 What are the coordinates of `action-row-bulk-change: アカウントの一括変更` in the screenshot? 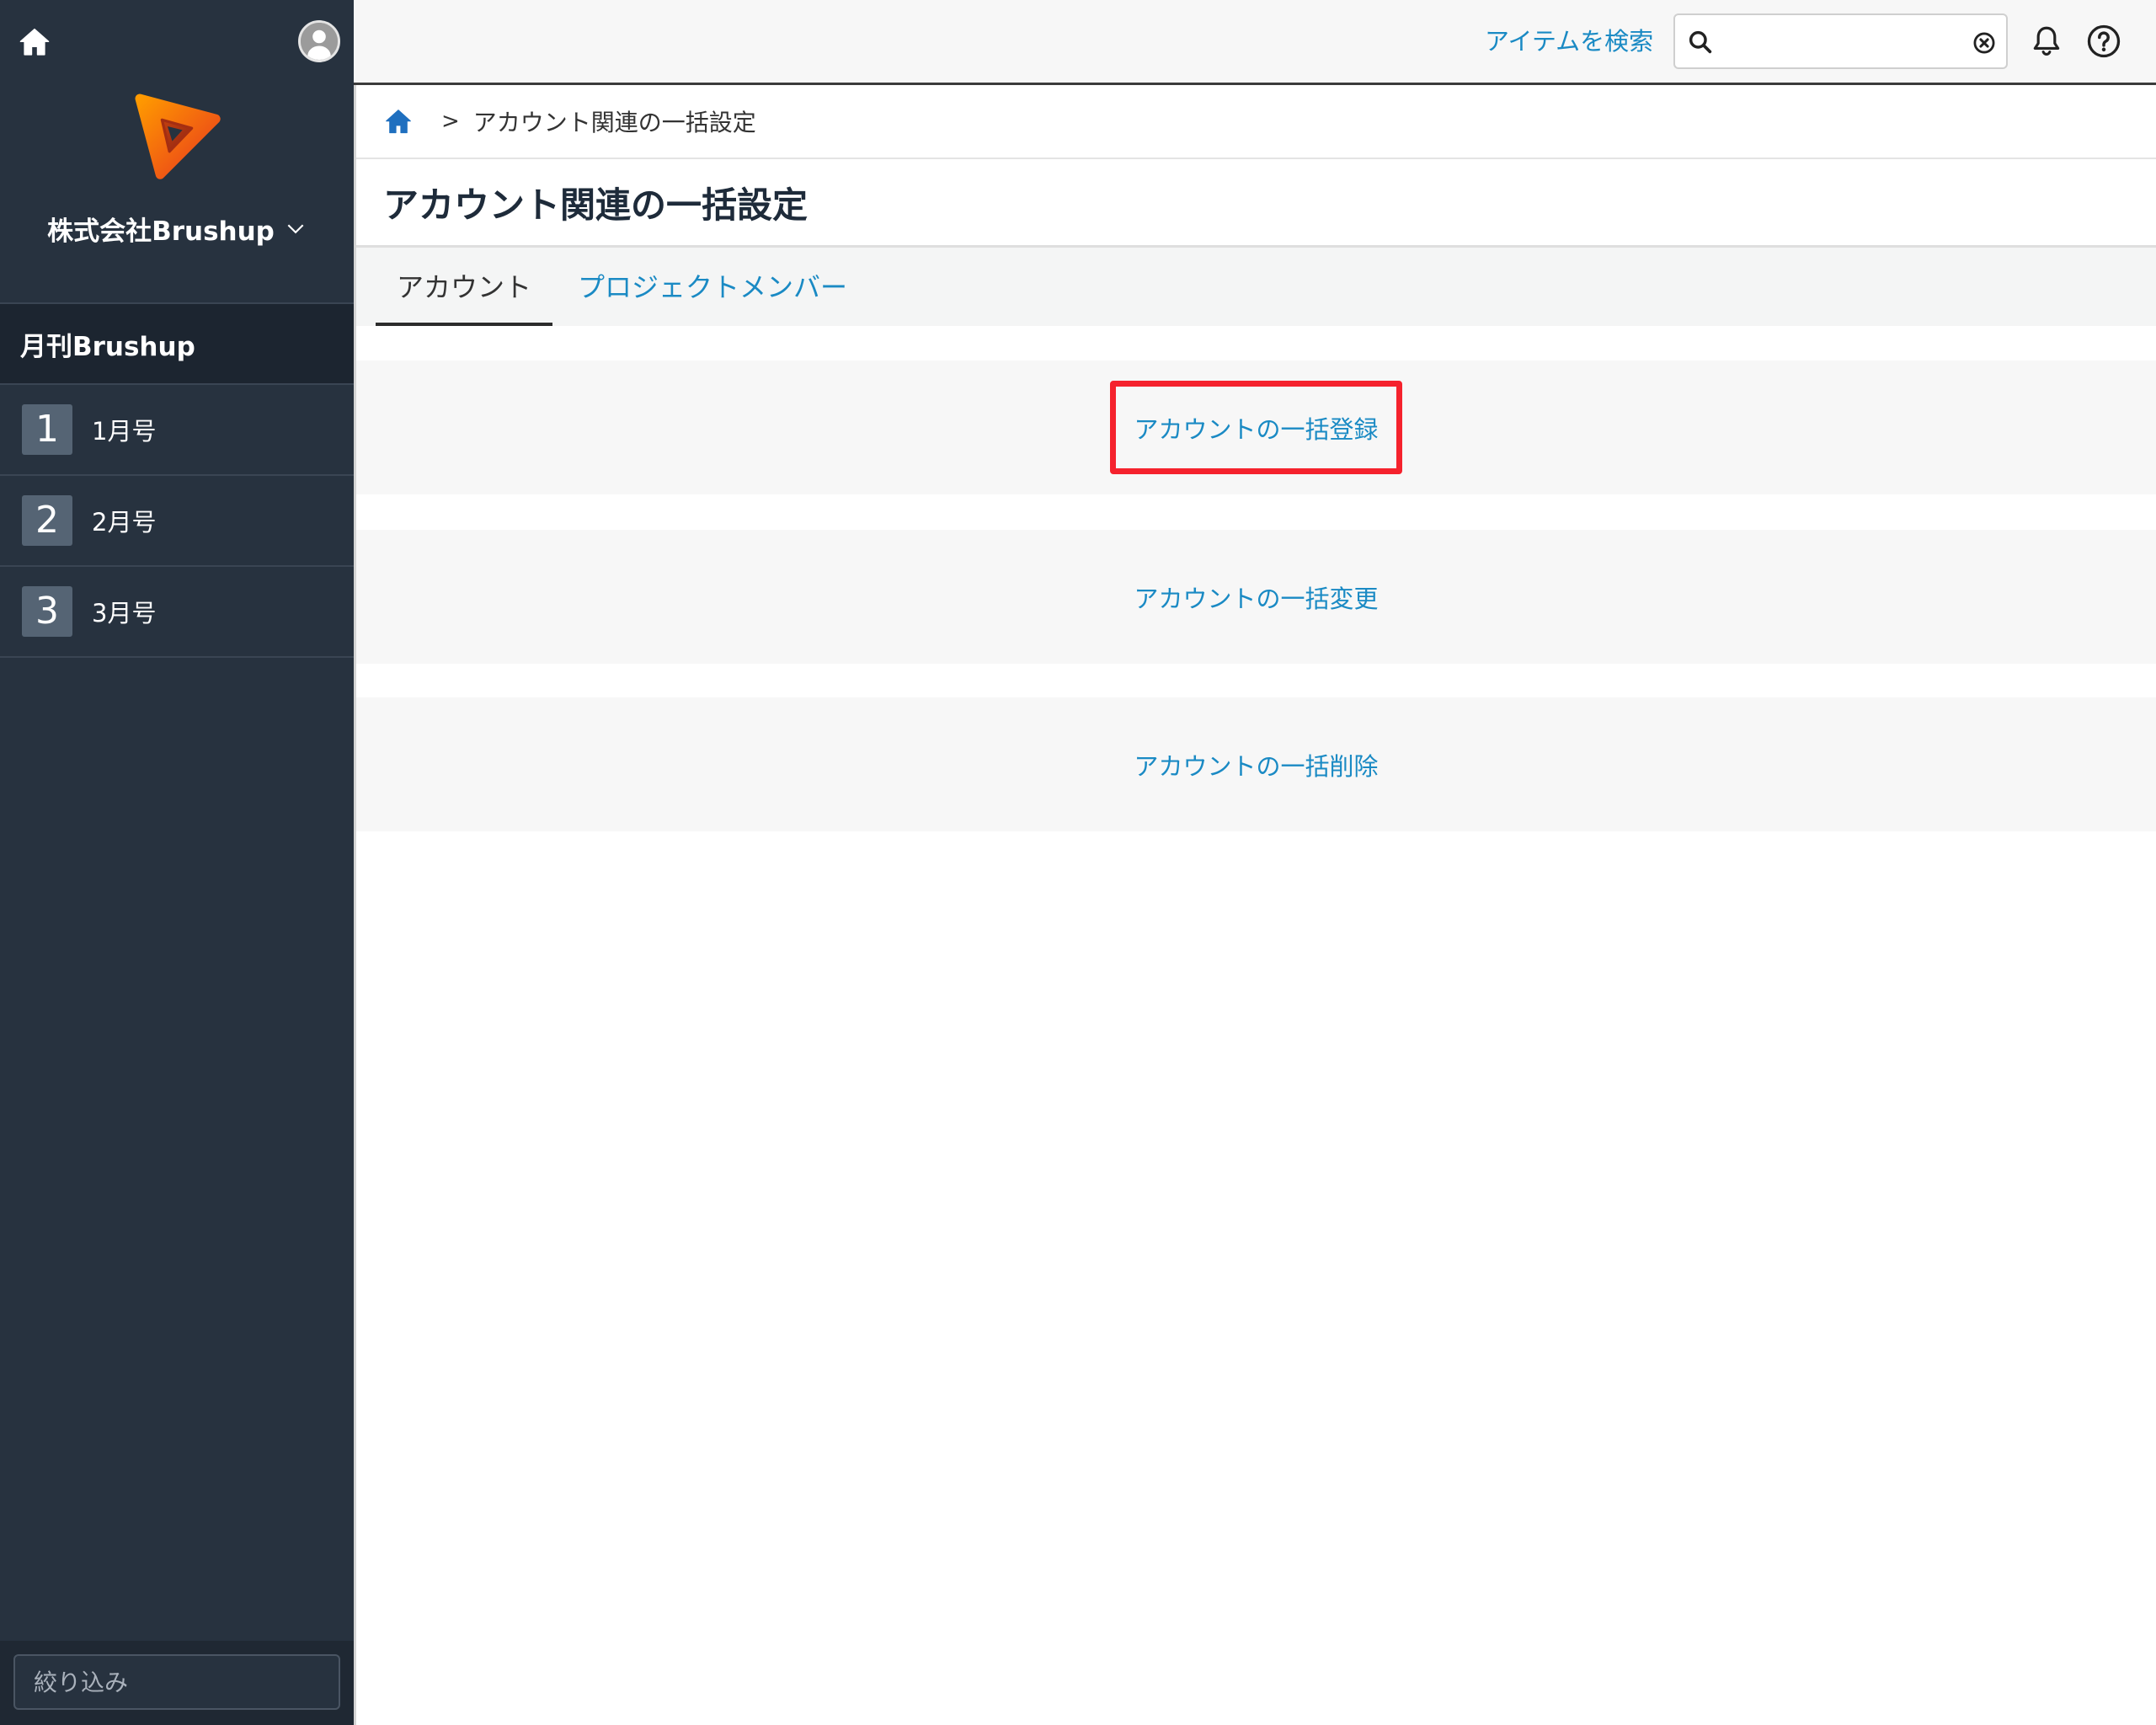 It's located at (1256, 597).